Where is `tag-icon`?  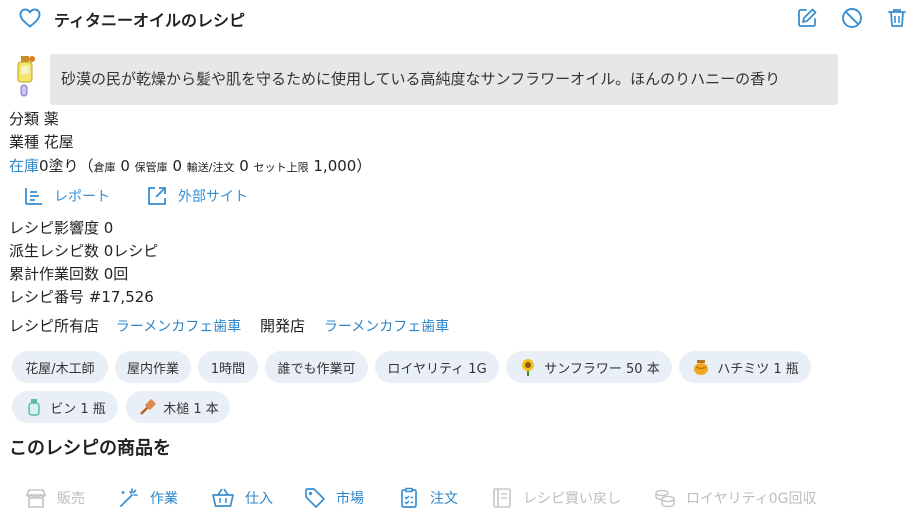 tag-icon is located at coordinates (315, 498).